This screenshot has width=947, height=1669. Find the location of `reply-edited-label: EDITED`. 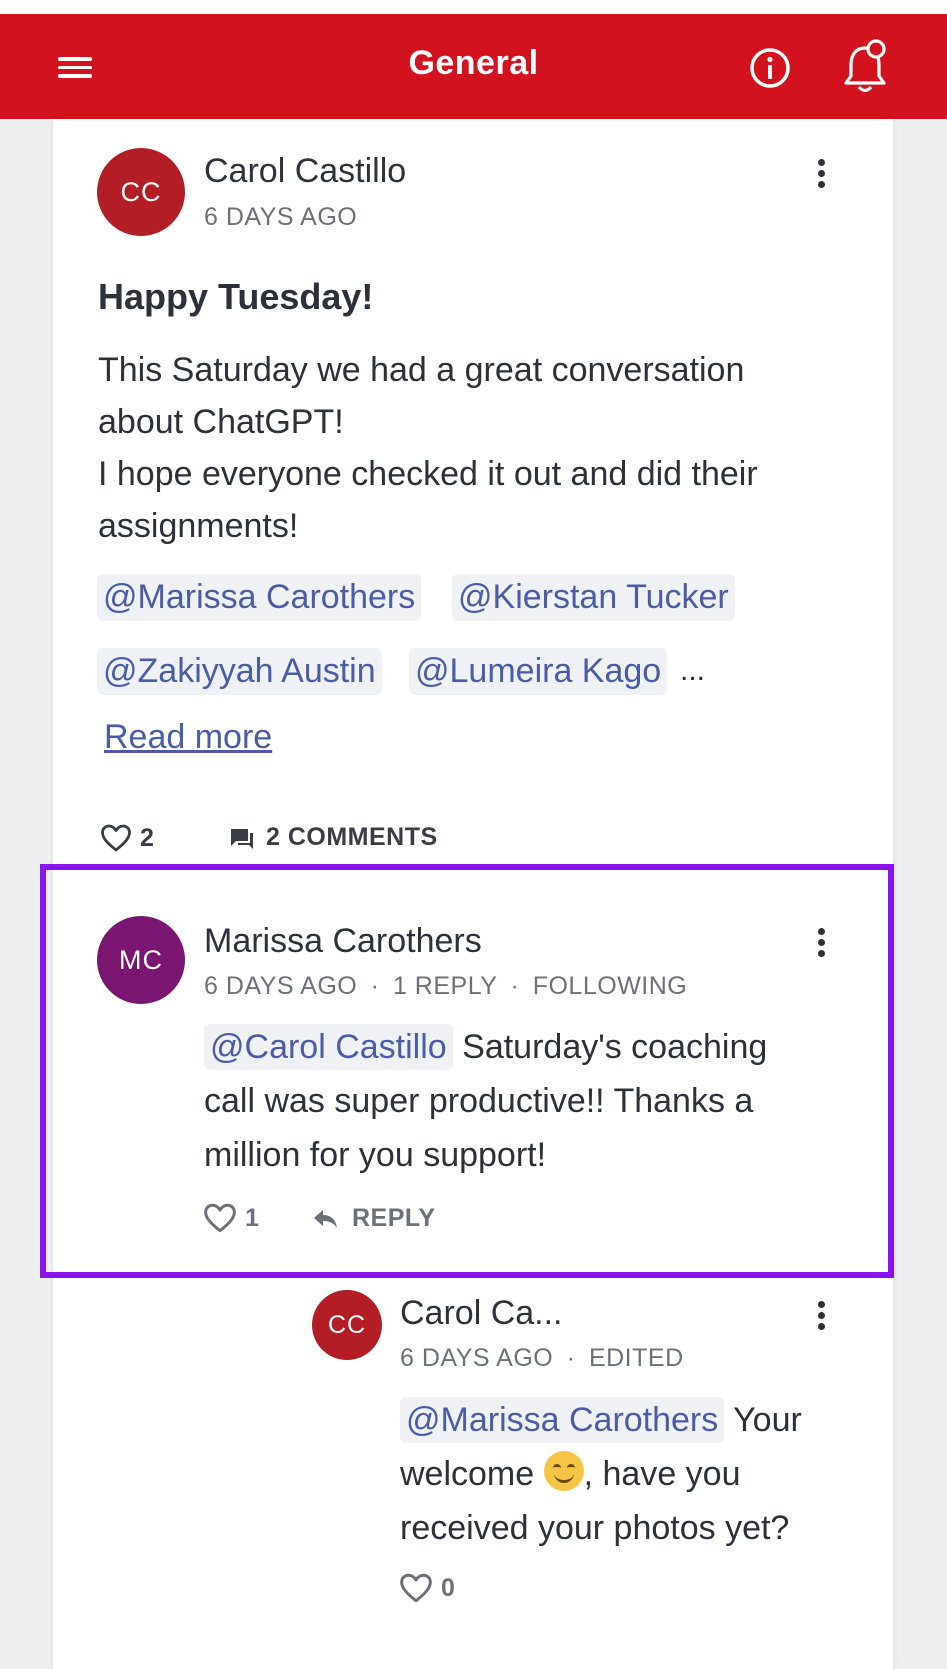

reply-edited-label: EDITED is located at coordinates (636, 1358).